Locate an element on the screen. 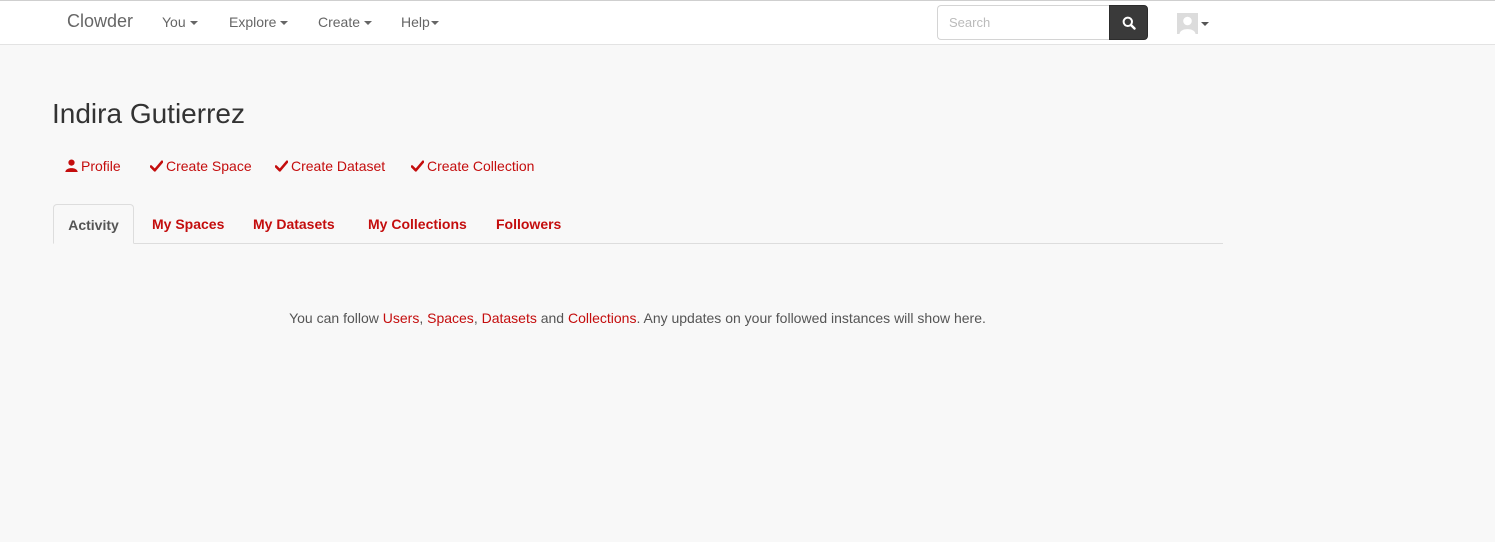 The height and width of the screenshot is (542, 1495). nav-menu-you: You is located at coordinates (180, 22).